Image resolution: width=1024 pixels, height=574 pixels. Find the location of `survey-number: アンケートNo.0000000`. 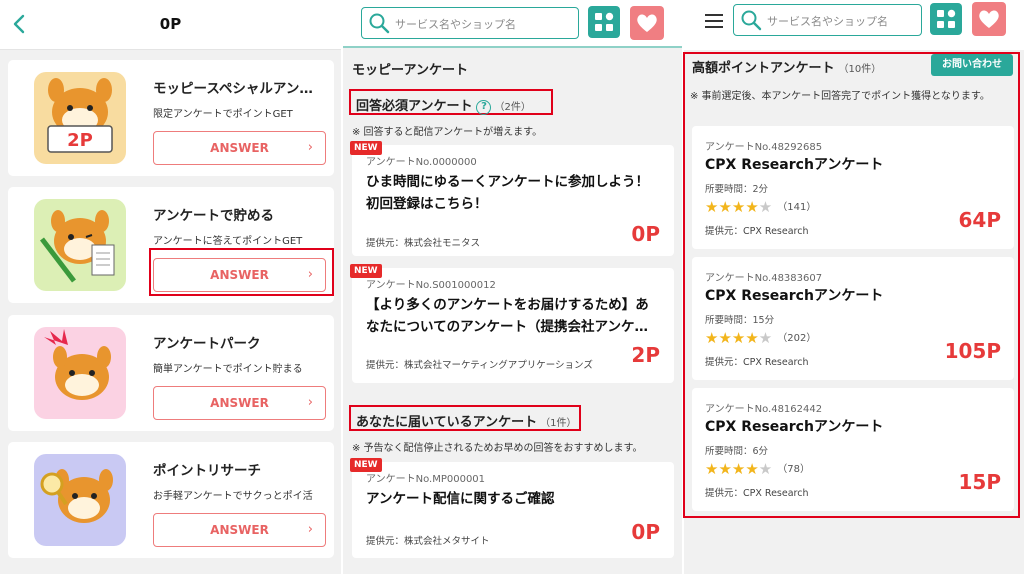

survey-number: アンケートNo.0000000 is located at coordinates (421, 162).